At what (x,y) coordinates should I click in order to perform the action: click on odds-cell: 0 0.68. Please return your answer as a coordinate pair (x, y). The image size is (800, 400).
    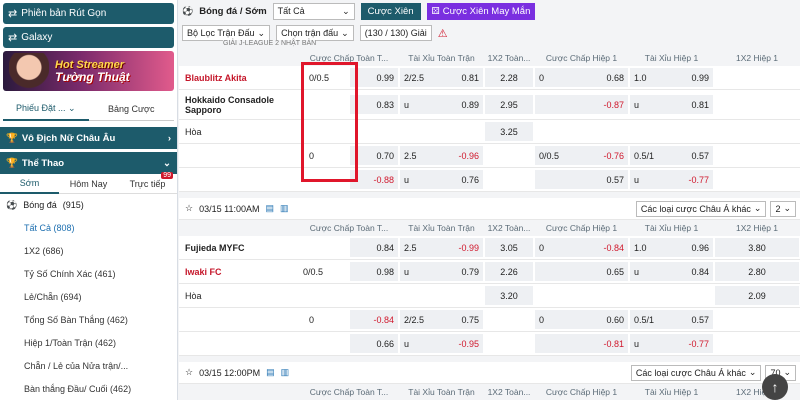
    Looking at the image, I should click on (581, 77).